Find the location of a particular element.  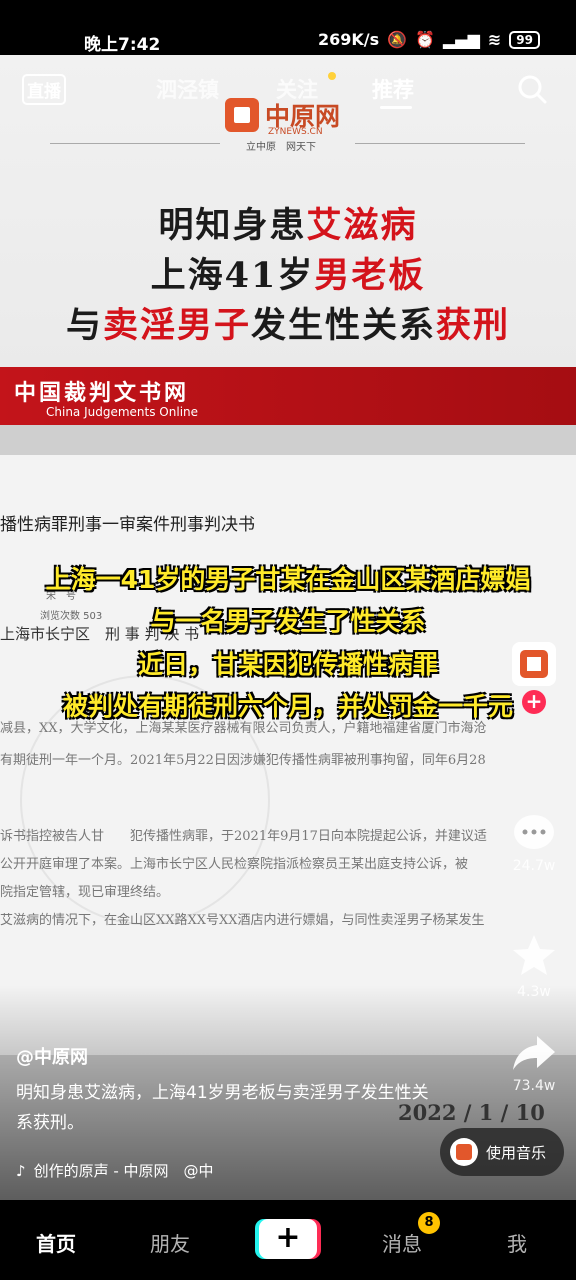

battery-icon: 99 is located at coordinates (524, 39).